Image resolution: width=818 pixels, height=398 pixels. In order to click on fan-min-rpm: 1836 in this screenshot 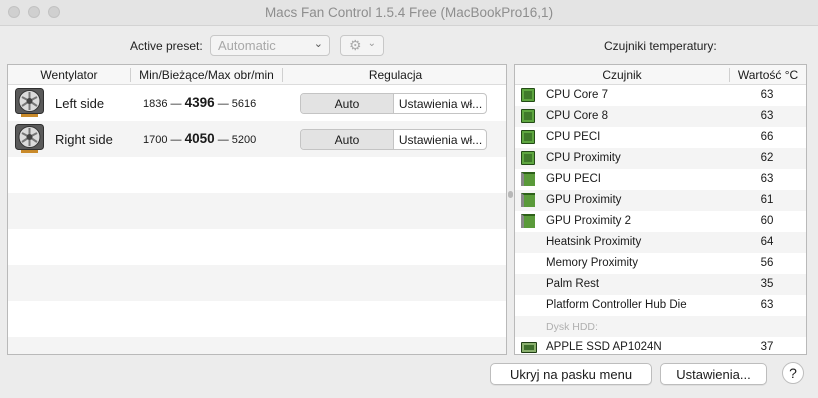, I will do `click(155, 104)`.